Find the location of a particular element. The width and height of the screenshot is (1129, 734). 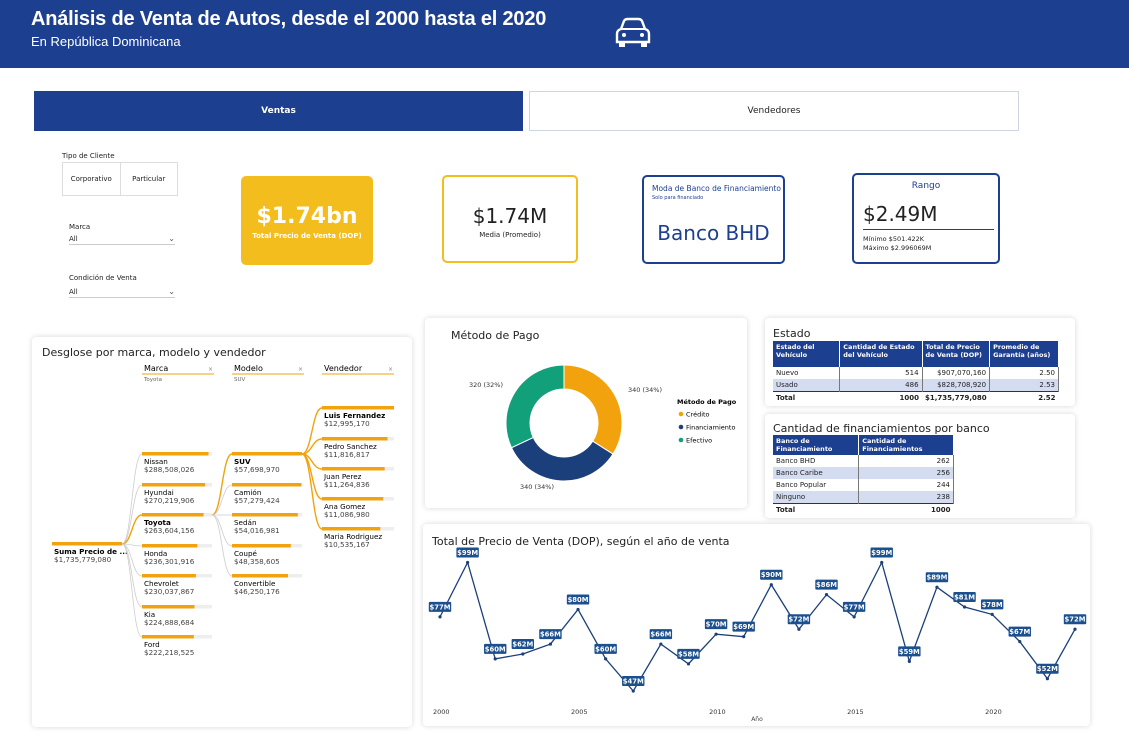

table-row: Usado 486 $828,708,920 2.53 is located at coordinates (916, 385).